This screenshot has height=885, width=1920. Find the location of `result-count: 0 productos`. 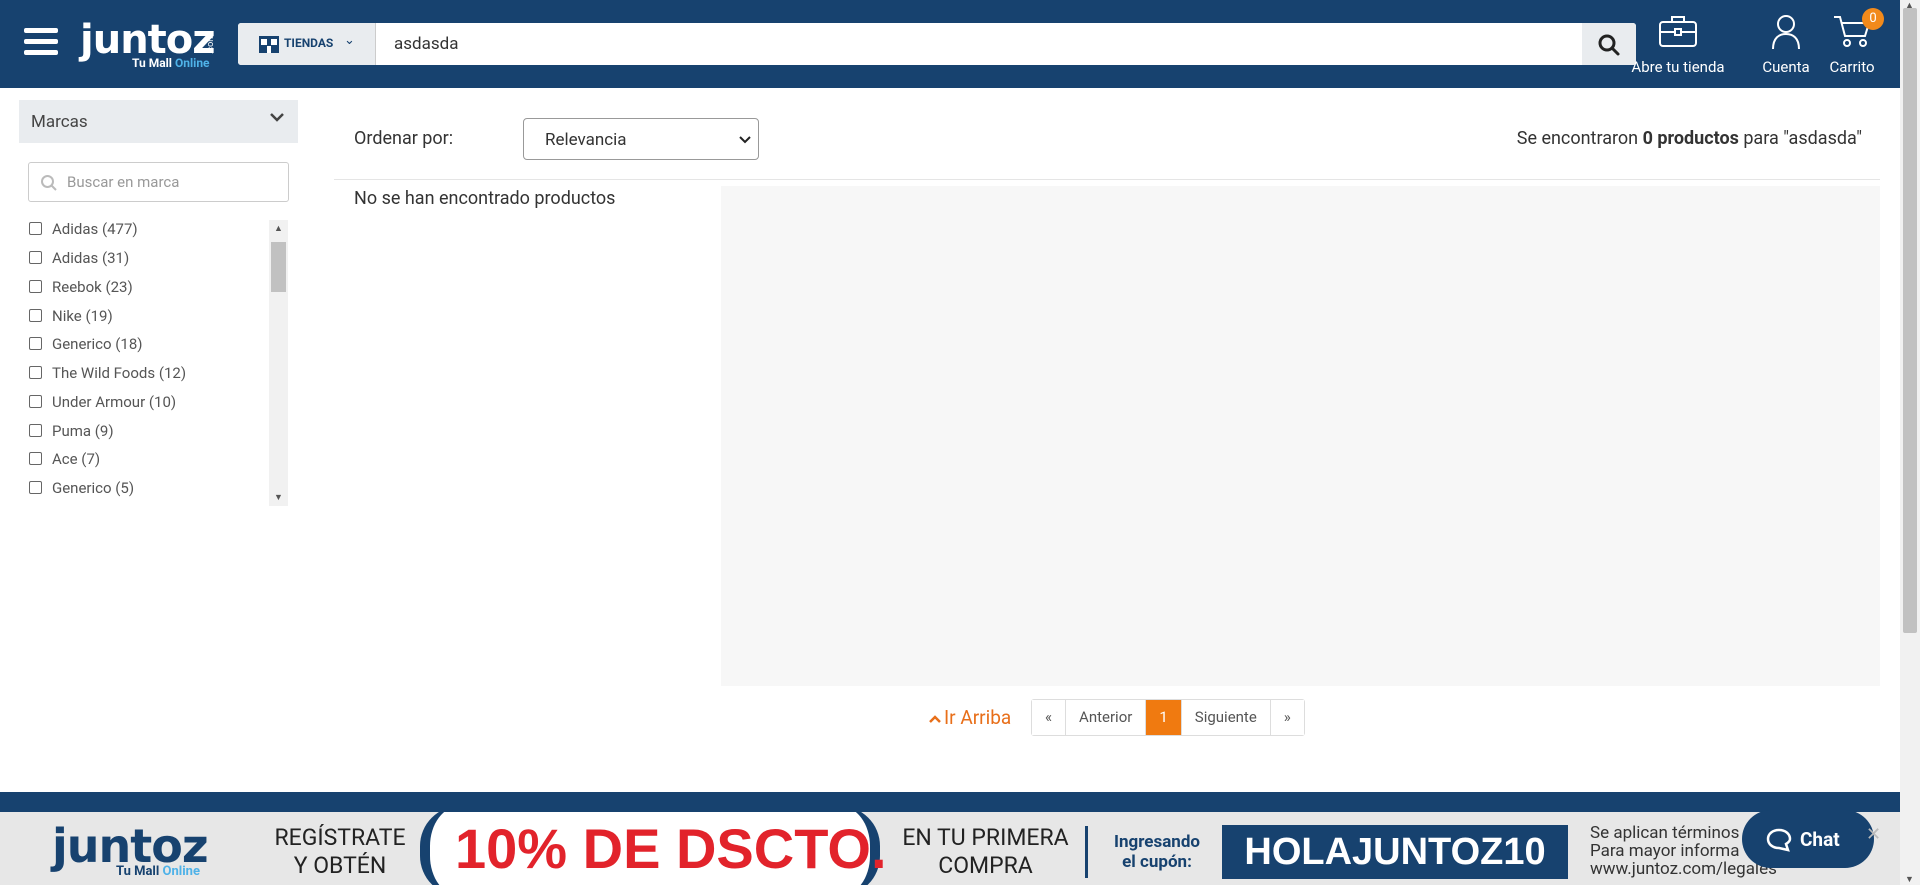

result-count: 0 productos is located at coordinates (1690, 138).